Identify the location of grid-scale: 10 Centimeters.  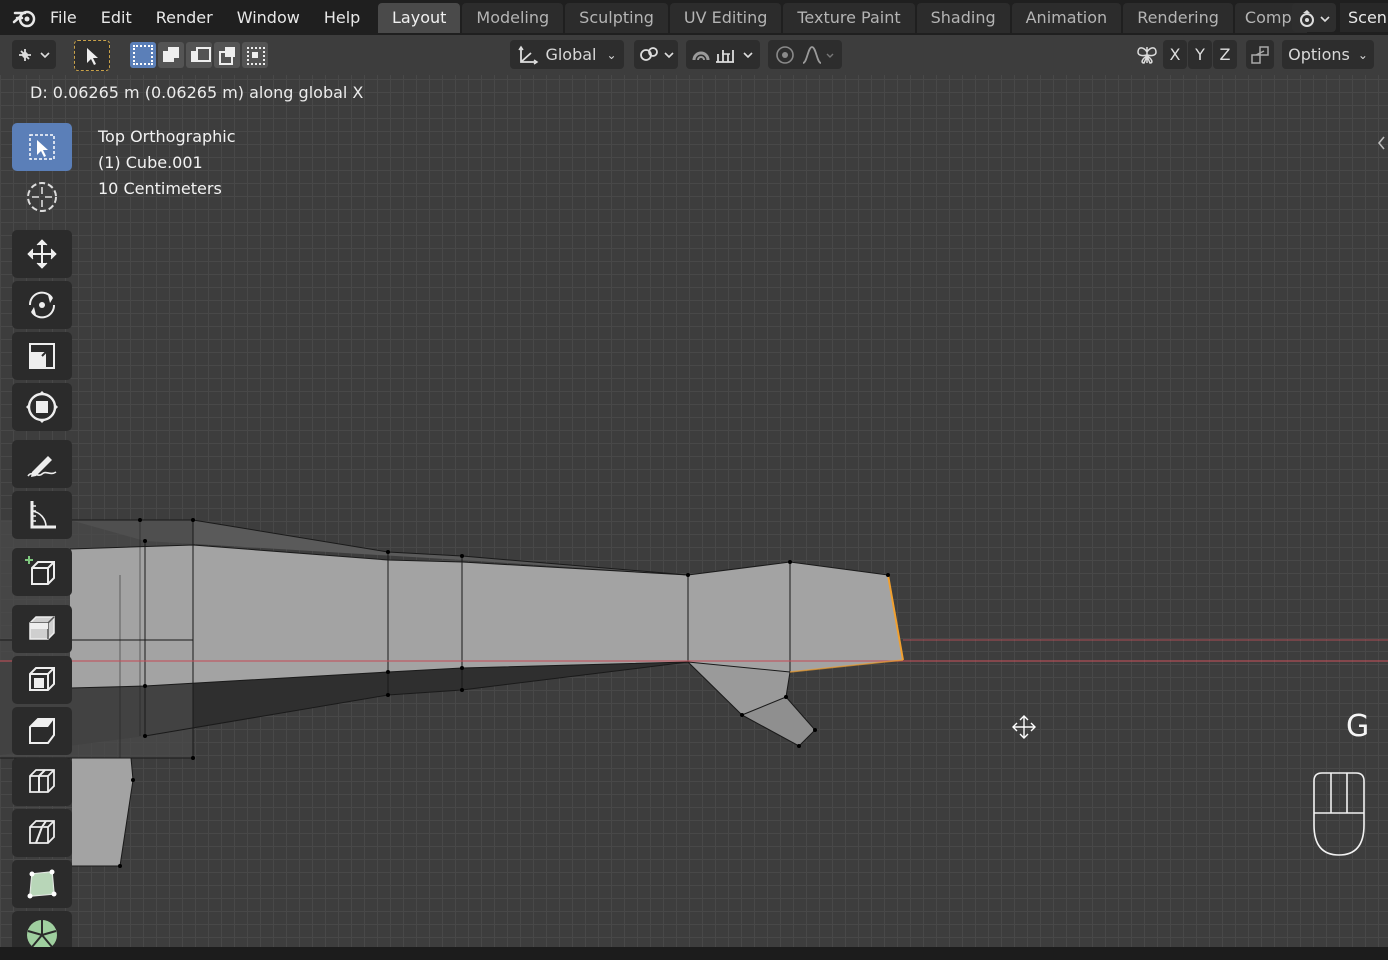
(160, 188).